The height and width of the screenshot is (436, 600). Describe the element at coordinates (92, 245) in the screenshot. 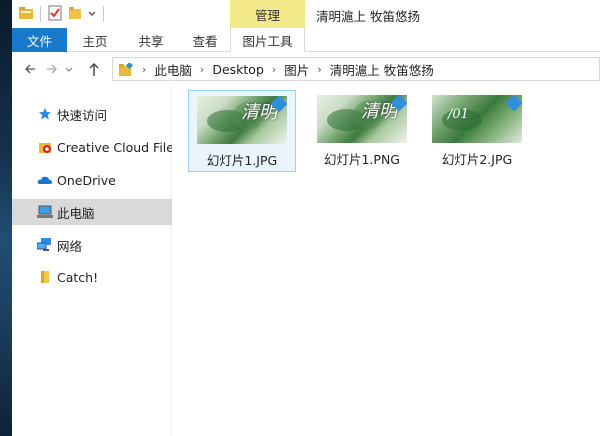

I see `nav-item-network: 网络` at that location.